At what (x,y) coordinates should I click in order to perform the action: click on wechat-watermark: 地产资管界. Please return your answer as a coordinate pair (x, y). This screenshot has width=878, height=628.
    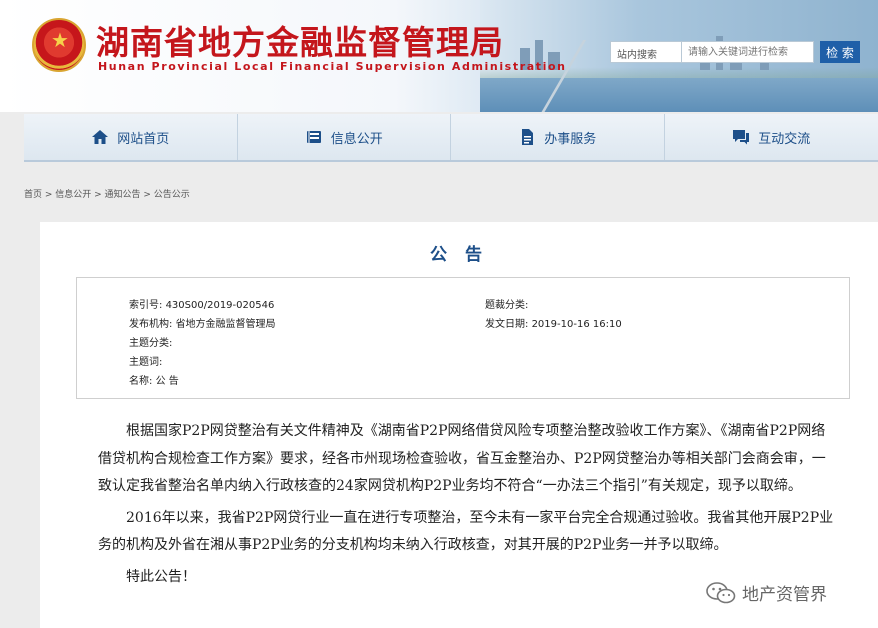
    Looking at the image, I should click on (766, 592).